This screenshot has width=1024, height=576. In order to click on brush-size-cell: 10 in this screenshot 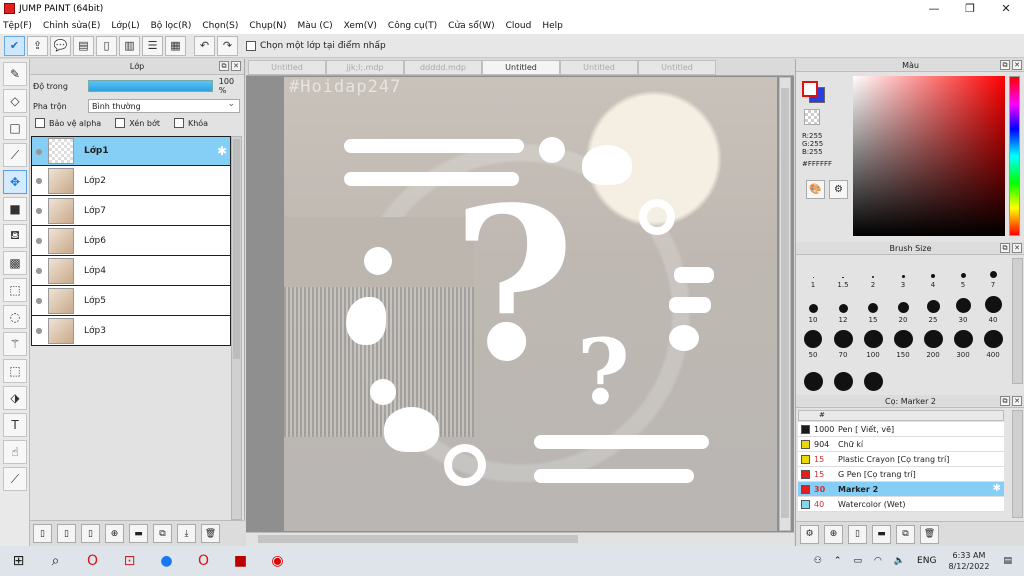, I will do `click(813, 309)`.